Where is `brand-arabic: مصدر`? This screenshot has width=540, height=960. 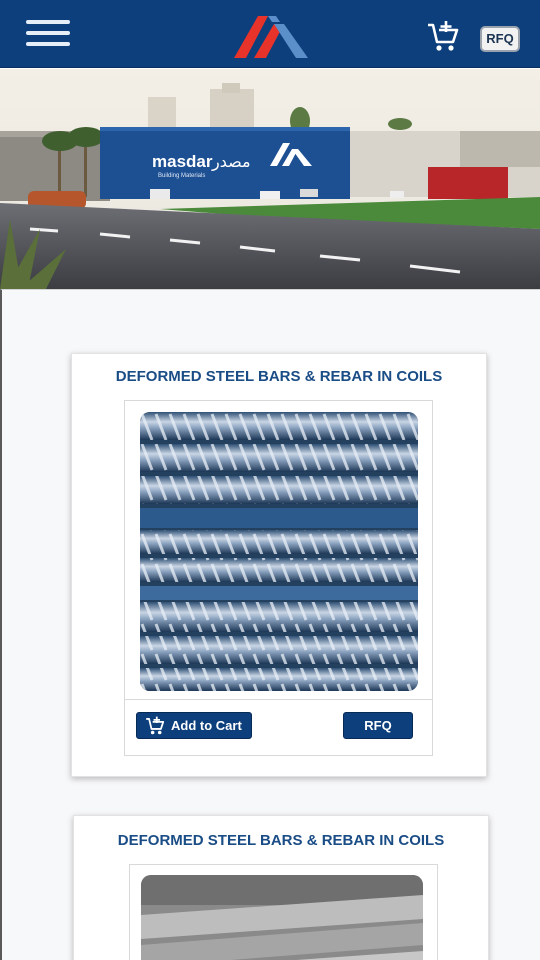 brand-arabic: مصدر is located at coordinates (231, 162).